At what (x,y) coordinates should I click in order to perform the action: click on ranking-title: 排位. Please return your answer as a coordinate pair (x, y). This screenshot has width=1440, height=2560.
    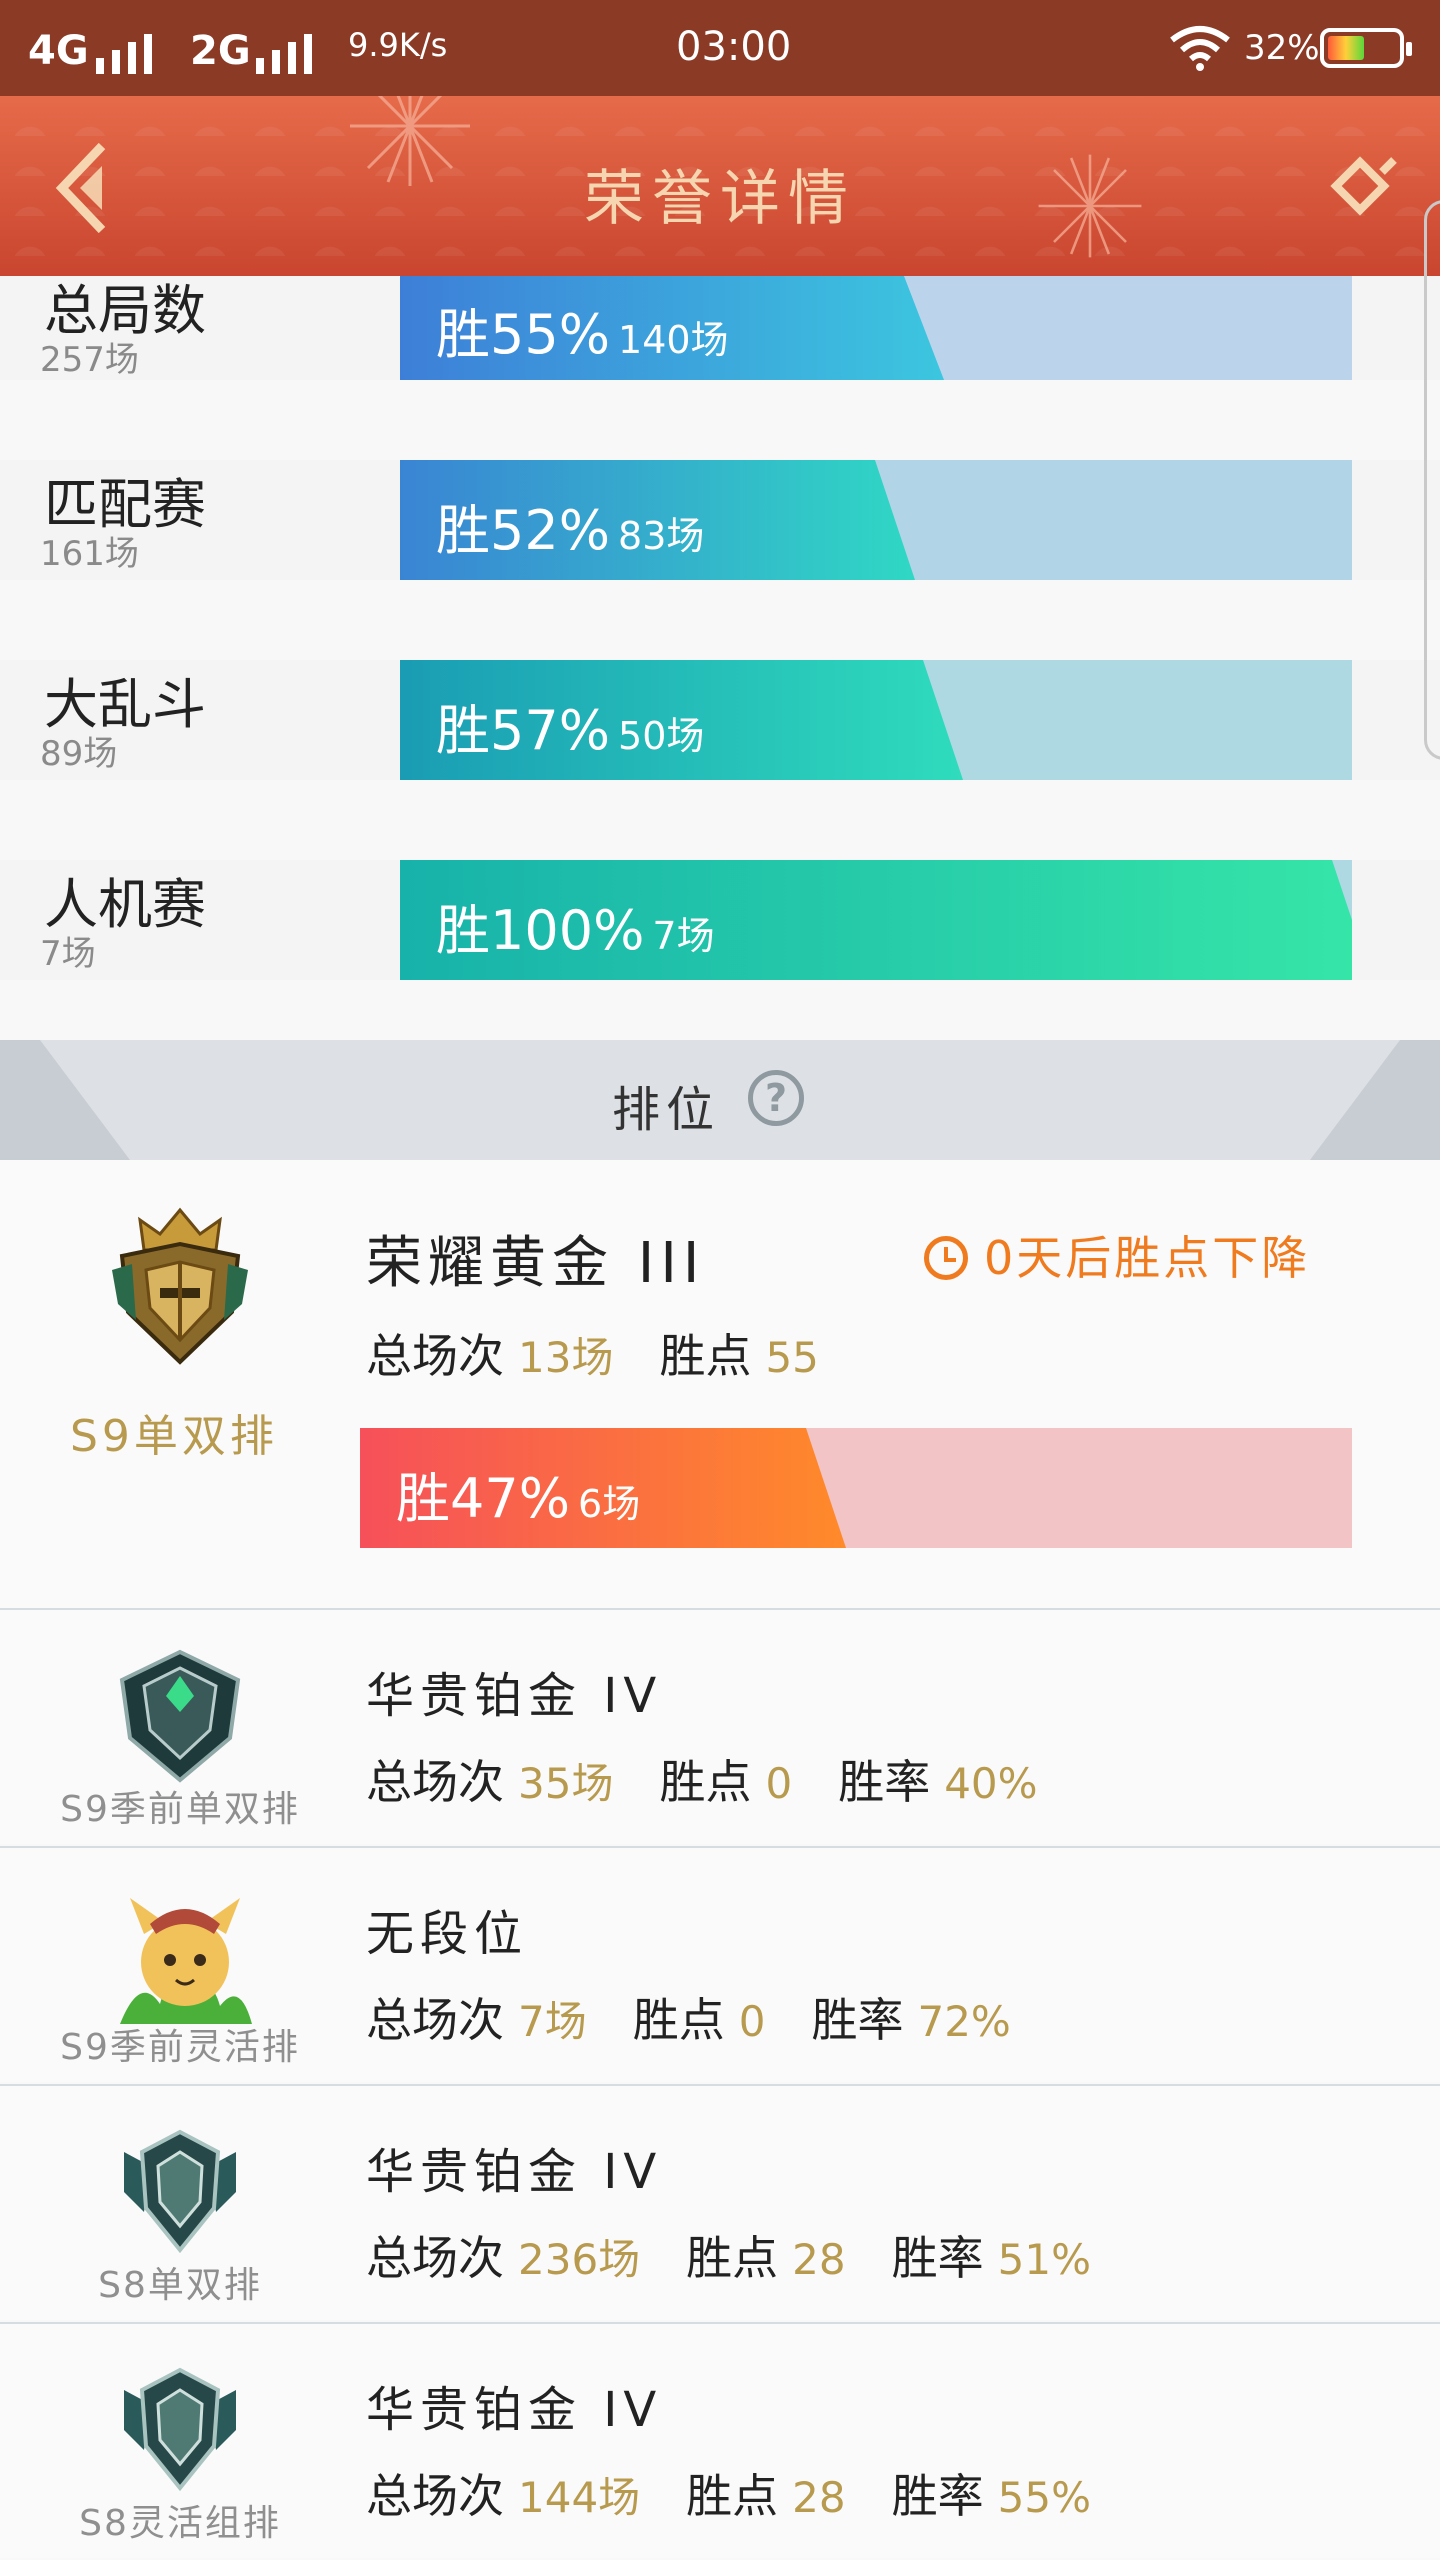
    Looking at the image, I should click on (666, 1110).